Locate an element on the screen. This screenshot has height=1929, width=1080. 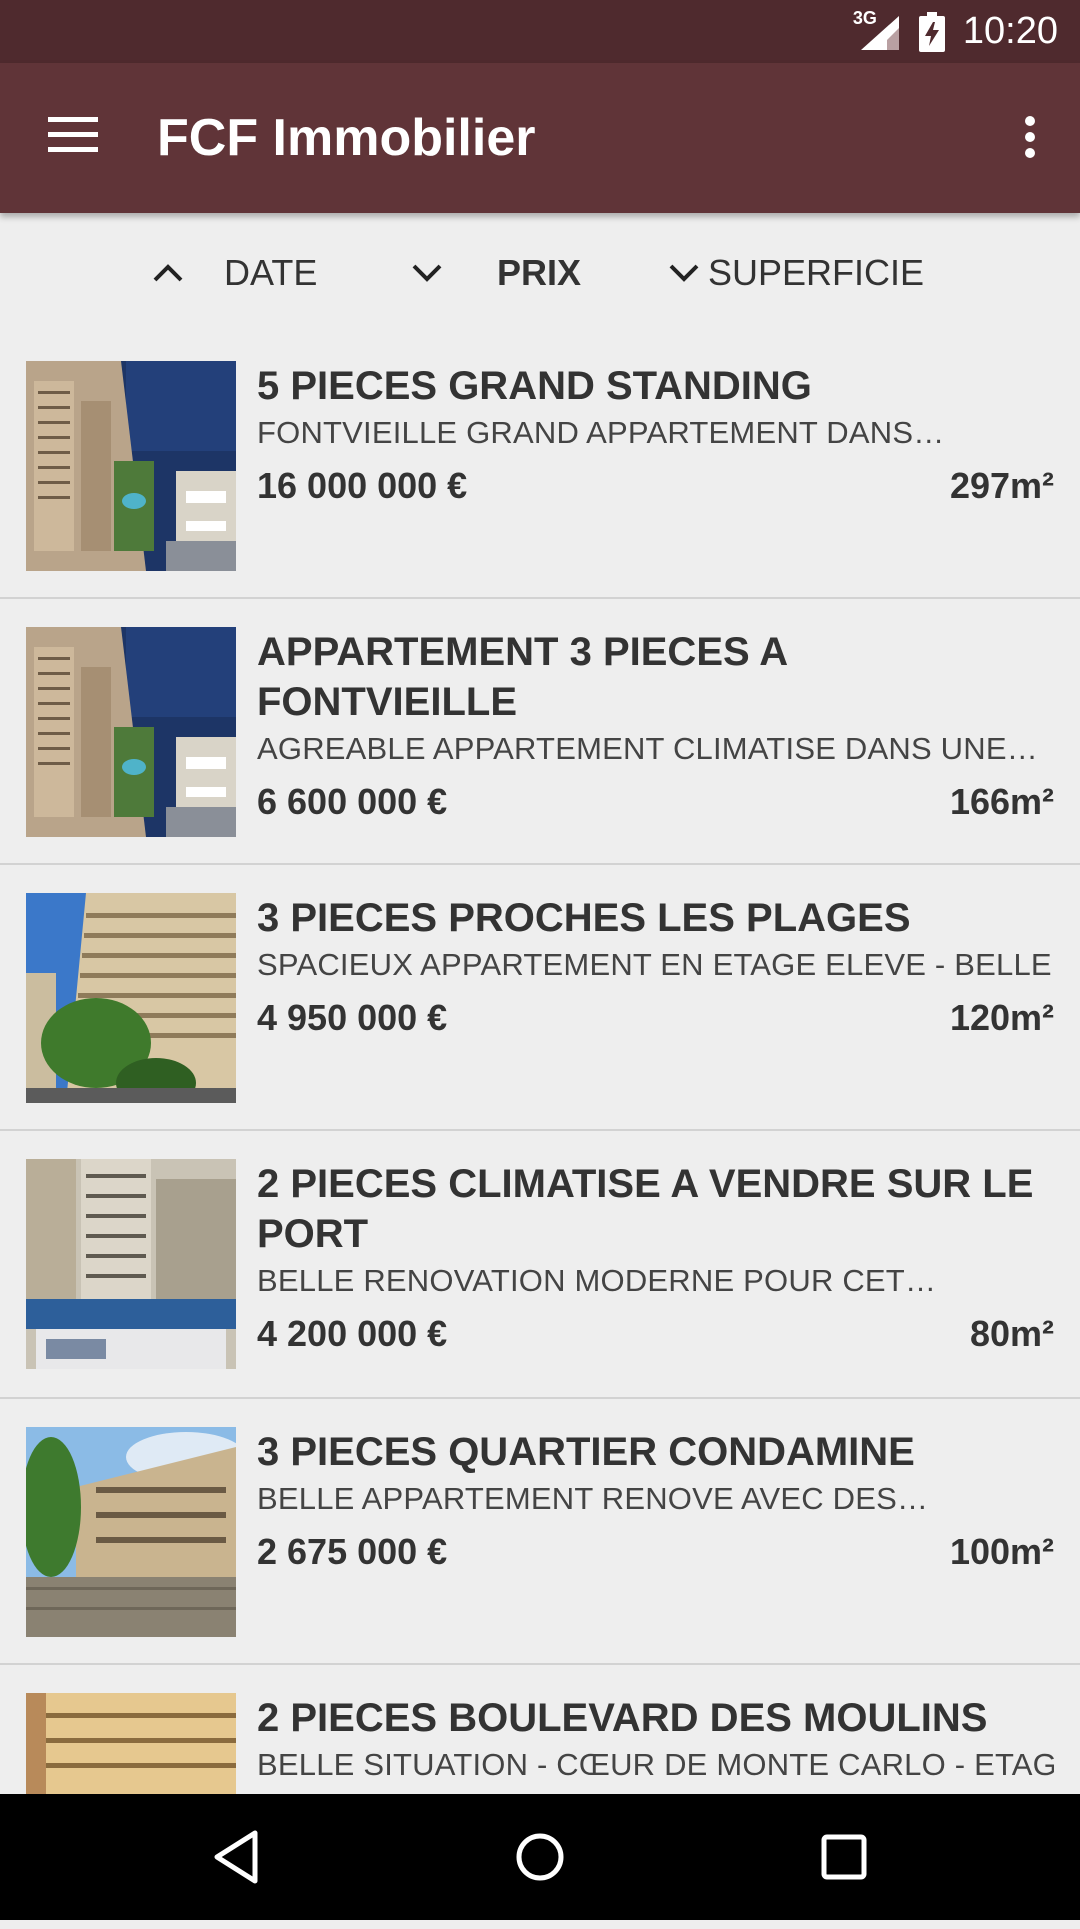
sort-by-price: PRIX is located at coordinates (496, 273).